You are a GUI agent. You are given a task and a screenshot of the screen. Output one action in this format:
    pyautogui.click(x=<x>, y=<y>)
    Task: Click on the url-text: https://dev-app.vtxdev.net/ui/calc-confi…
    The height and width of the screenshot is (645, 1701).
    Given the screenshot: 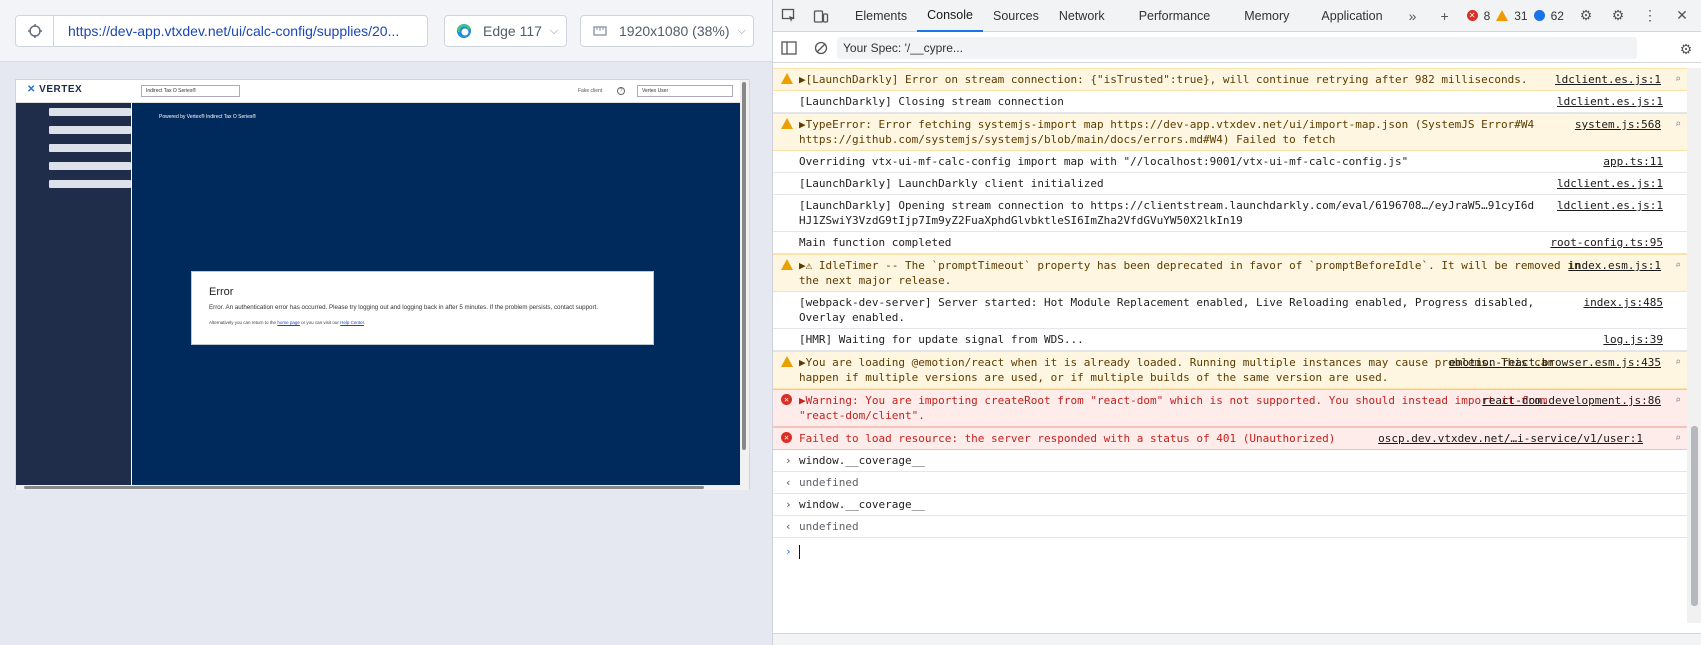 What is the action you would take?
    pyautogui.click(x=234, y=31)
    